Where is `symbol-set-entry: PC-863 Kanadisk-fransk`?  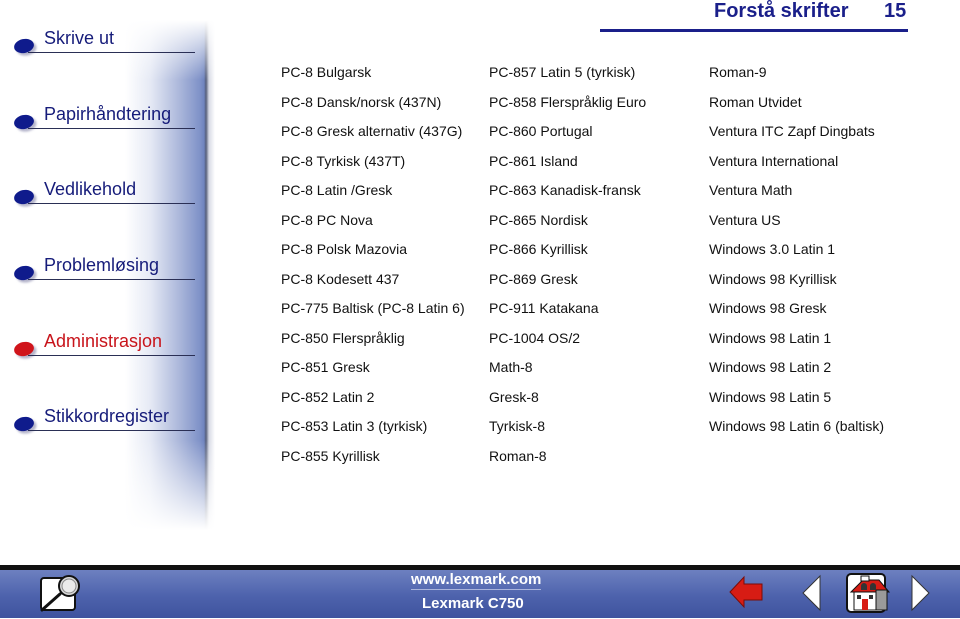 symbol-set-entry: PC-863 Kanadisk-fransk is located at coordinates (565, 190).